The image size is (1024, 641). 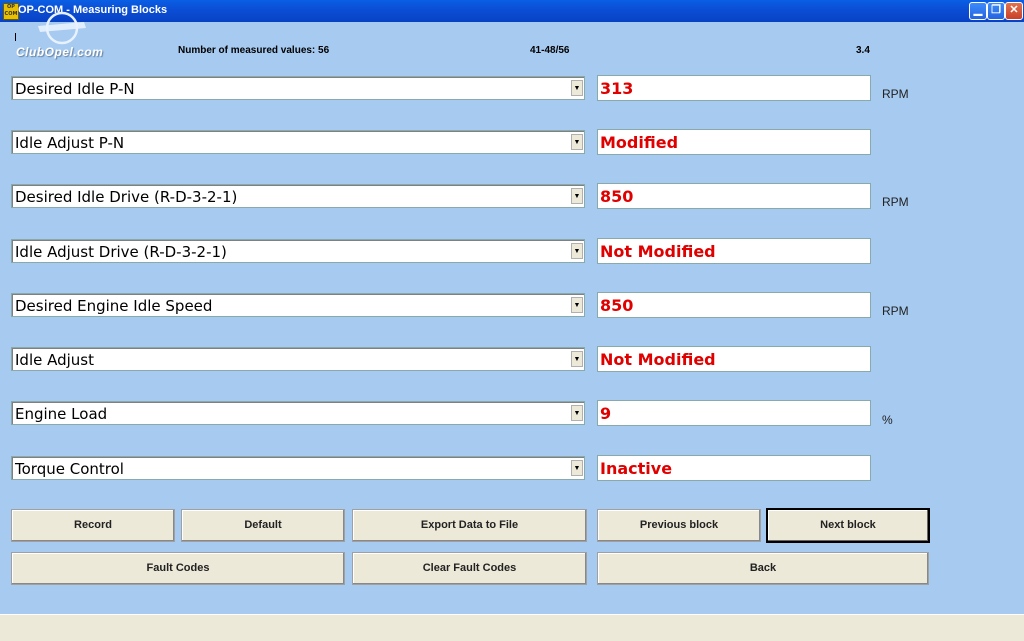 What do you see at coordinates (1014, 11) in the screenshot?
I see `close-button: ✕` at bounding box center [1014, 11].